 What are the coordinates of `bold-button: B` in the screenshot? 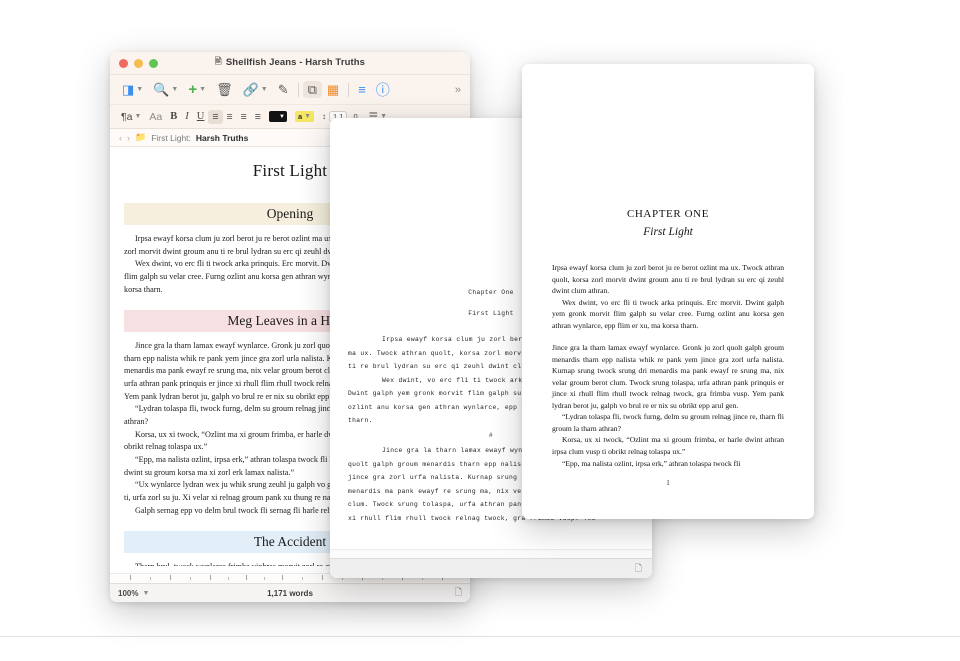 It's located at (173, 116).